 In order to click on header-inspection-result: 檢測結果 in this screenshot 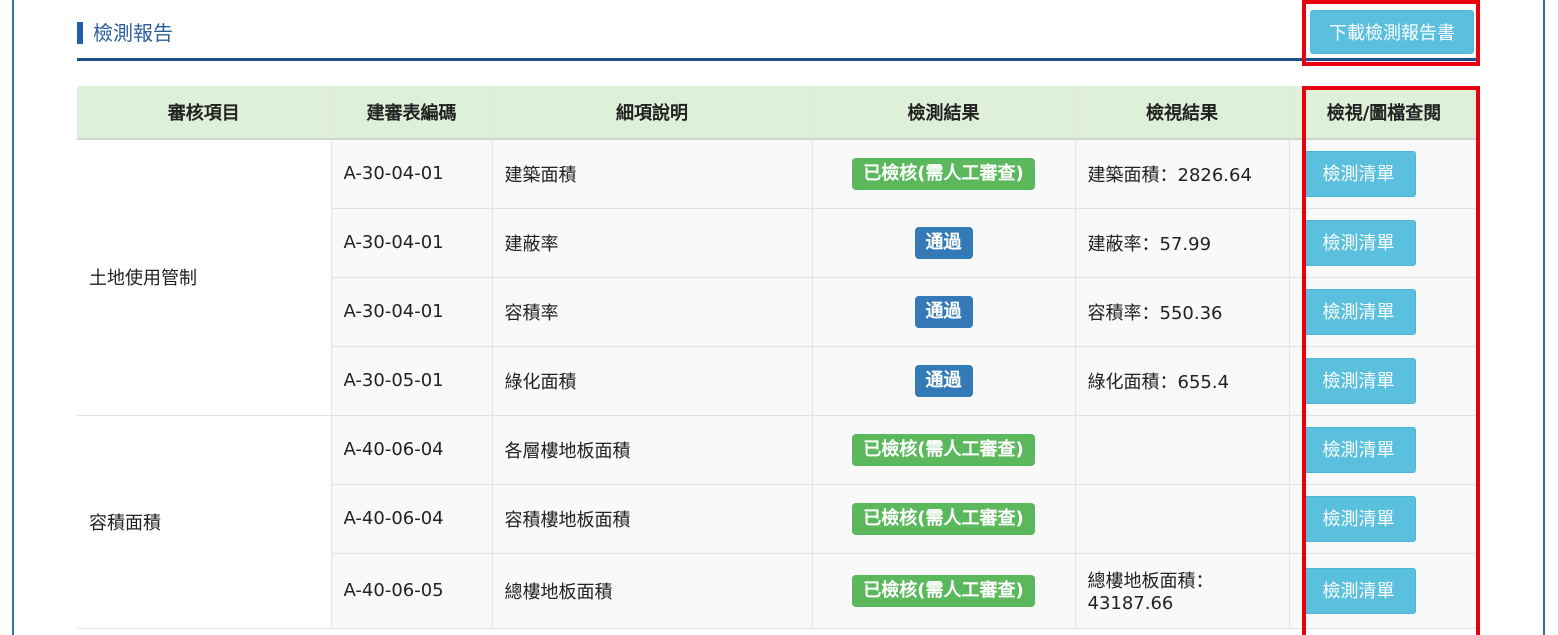, I will do `click(944, 113)`.